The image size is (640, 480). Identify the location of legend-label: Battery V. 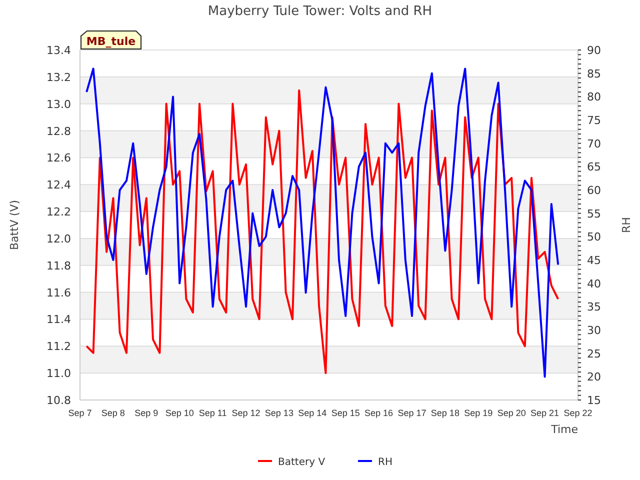
(302, 462).